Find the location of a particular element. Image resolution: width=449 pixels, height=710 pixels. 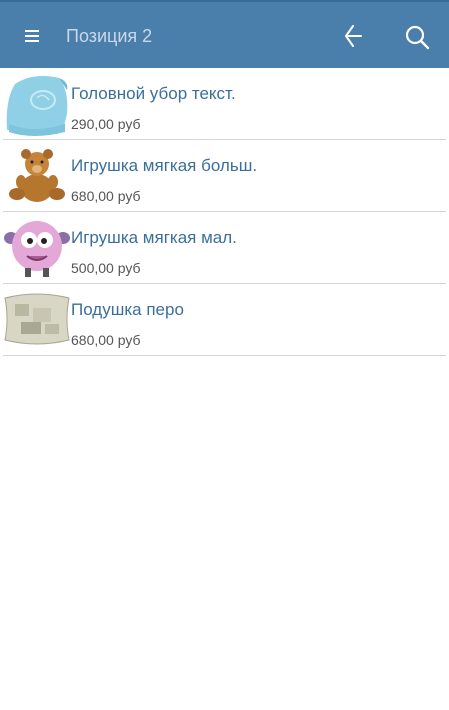

list-item: Игрушка мягкая больш. 680,00 руб is located at coordinates (224, 176).